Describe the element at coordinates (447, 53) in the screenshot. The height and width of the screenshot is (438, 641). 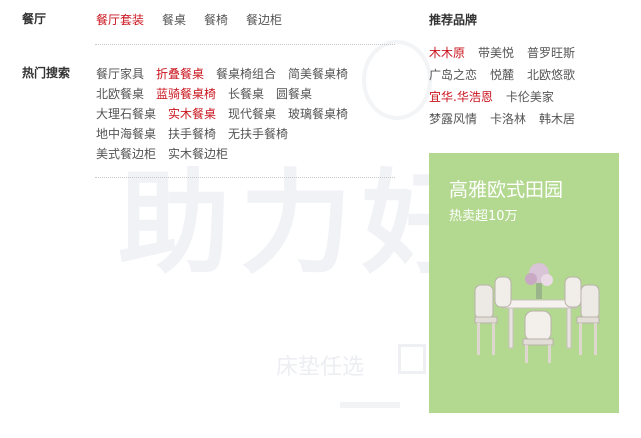
I see `brand-link: 木木原` at that location.